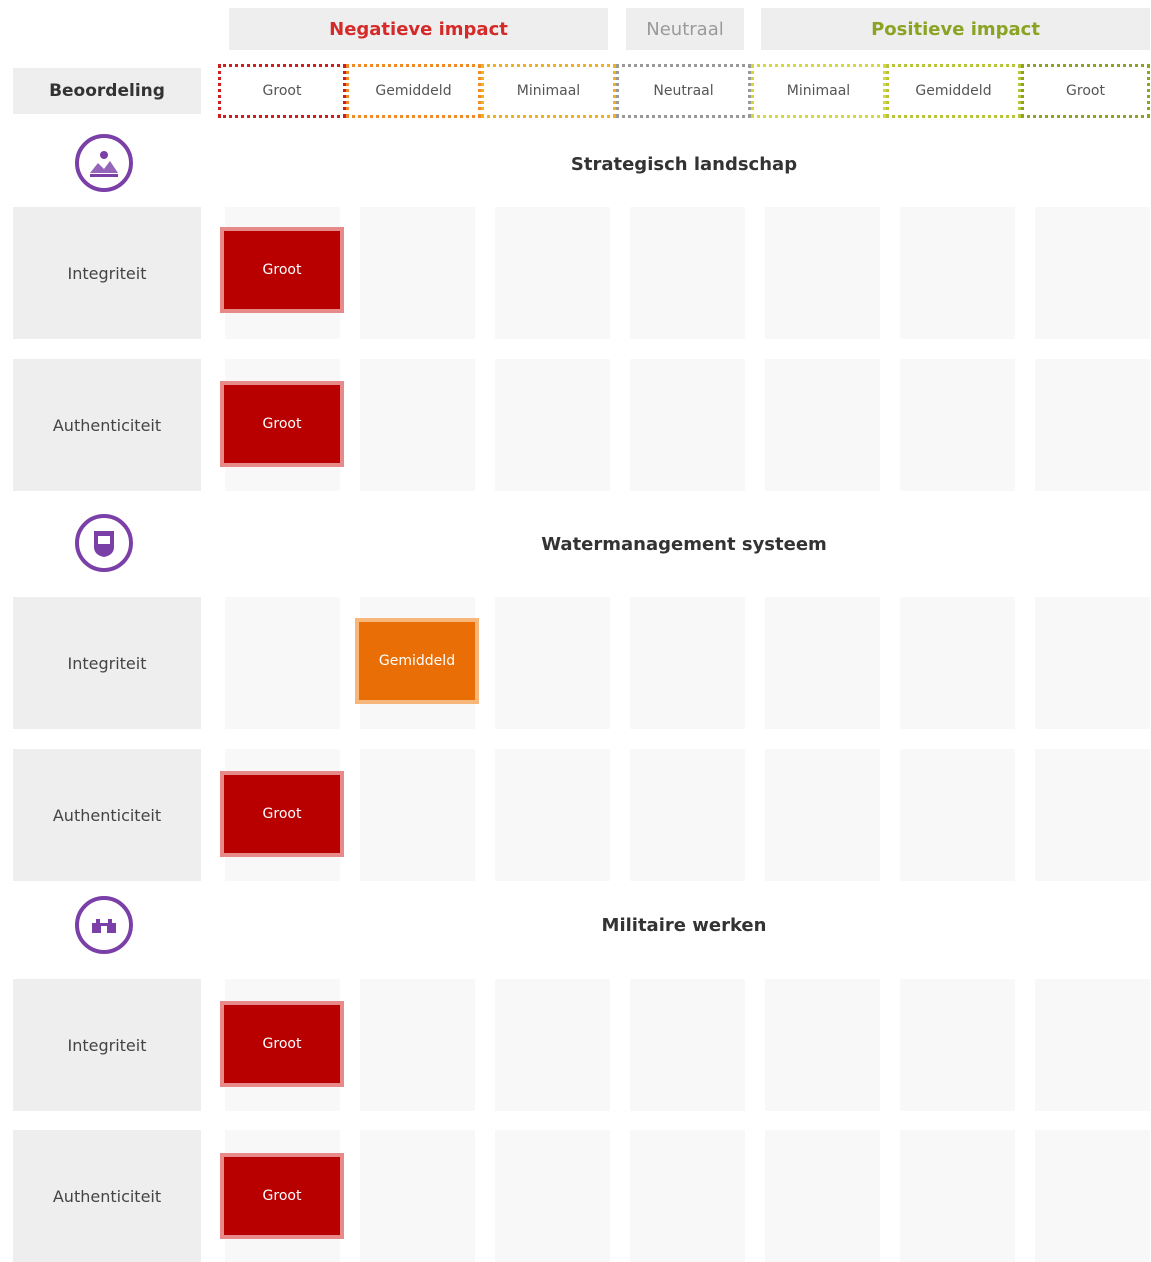  What do you see at coordinates (1085, 91) in the screenshot?
I see `scale-positive-groot: Groot` at bounding box center [1085, 91].